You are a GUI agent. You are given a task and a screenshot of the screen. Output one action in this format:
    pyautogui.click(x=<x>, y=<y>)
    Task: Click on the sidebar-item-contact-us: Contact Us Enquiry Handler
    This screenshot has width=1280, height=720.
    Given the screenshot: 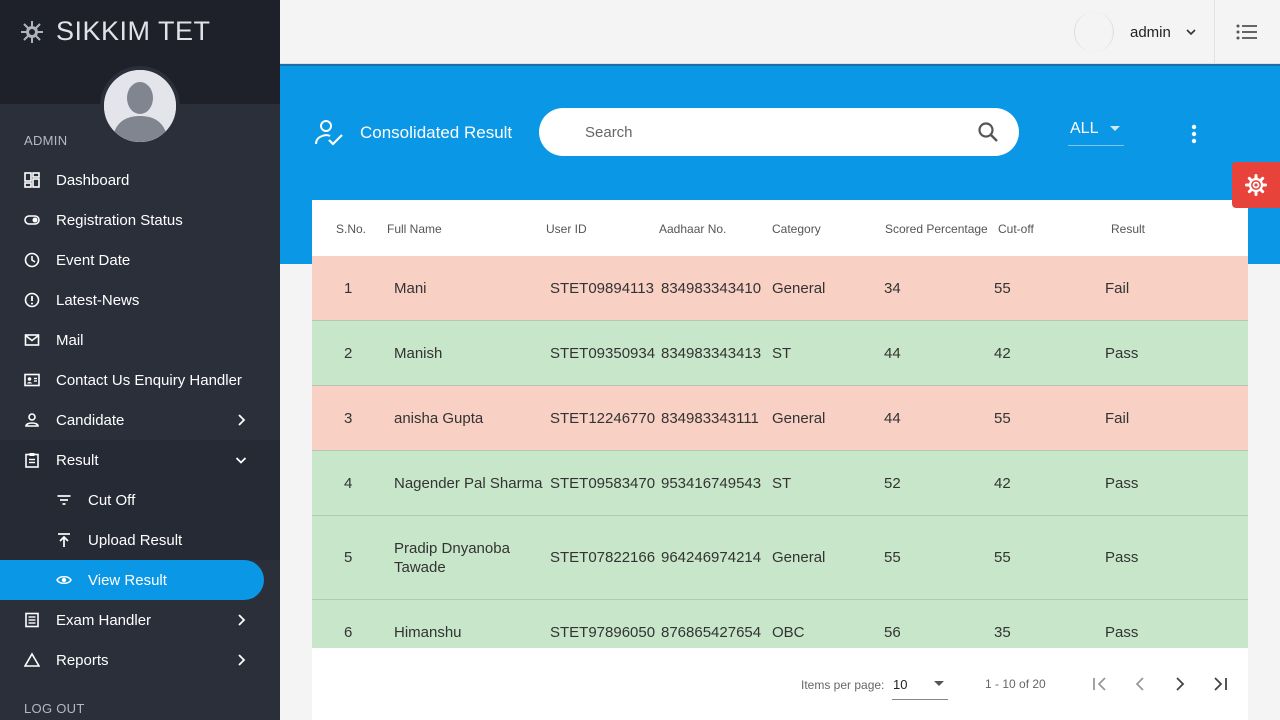 What is the action you would take?
    pyautogui.click(x=140, y=380)
    